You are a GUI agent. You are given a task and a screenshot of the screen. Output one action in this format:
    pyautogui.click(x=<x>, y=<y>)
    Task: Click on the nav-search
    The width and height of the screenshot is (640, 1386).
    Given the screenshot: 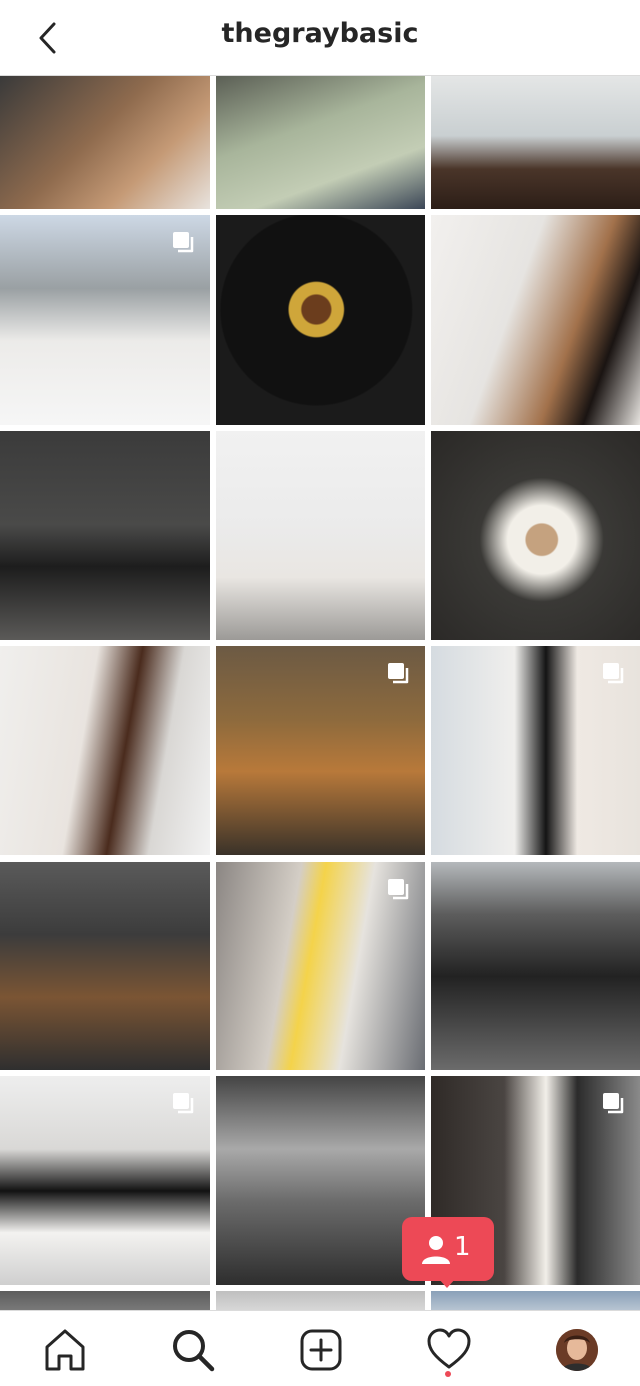 What is the action you would take?
    pyautogui.click(x=193, y=1350)
    